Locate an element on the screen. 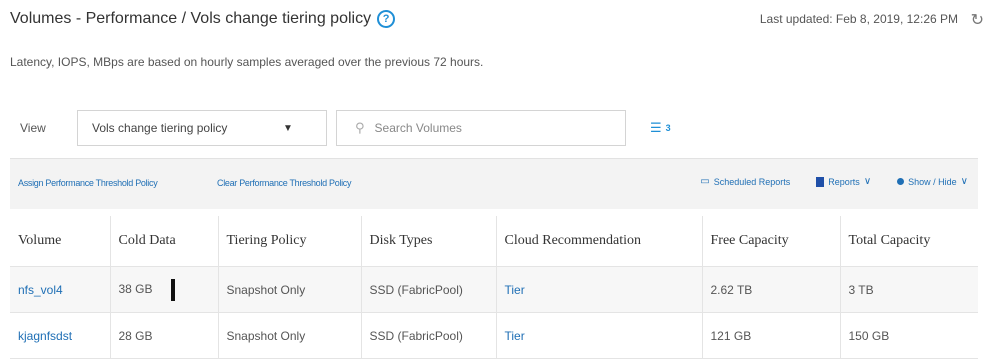 This screenshot has width=996, height=359. cold-data-cell: 28 GB is located at coordinates (164, 335).